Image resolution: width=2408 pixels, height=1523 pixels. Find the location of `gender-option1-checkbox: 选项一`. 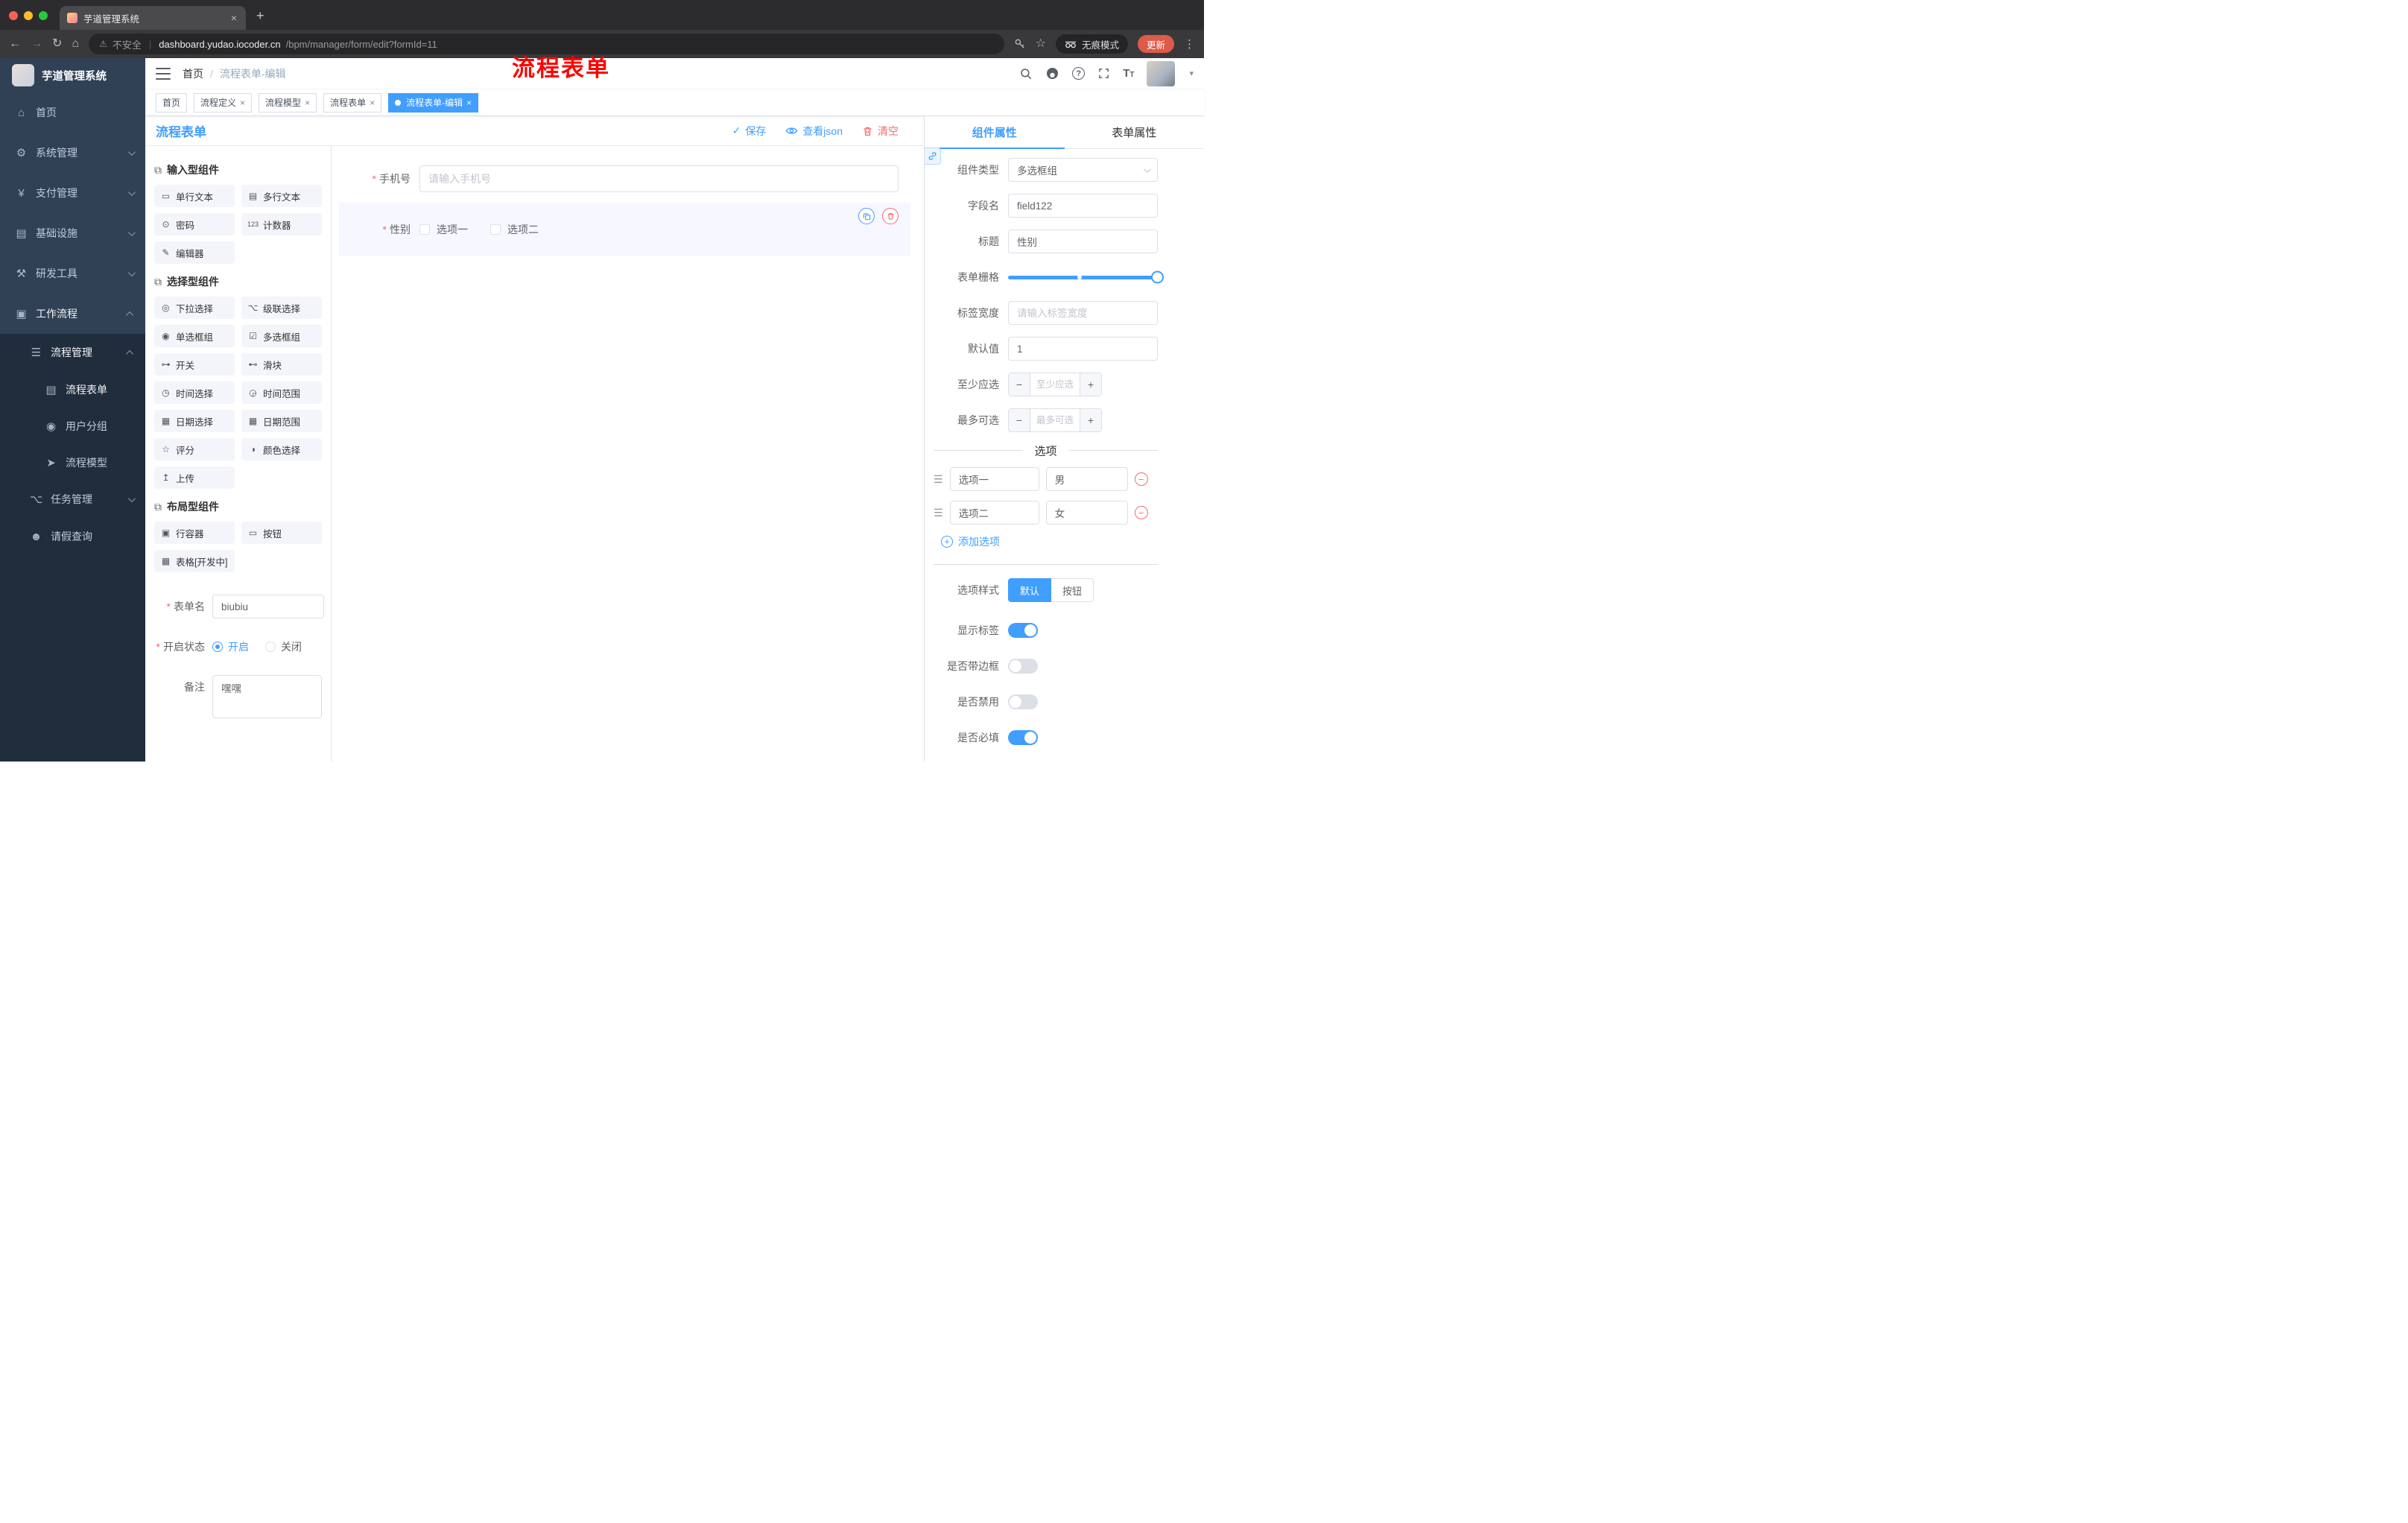

gender-option1-checkbox: 选项一 is located at coordinates (443, 230).